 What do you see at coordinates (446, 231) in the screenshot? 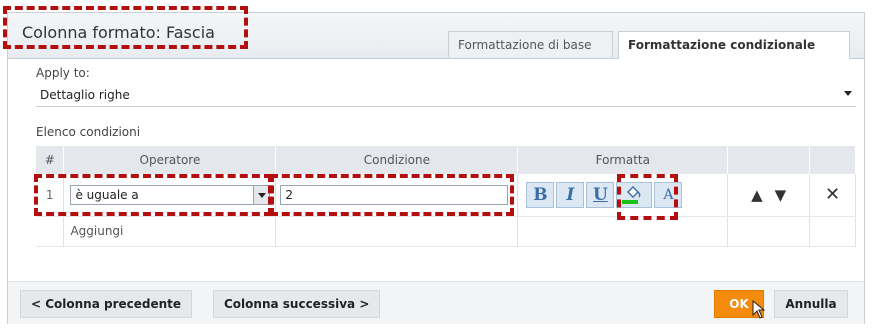
I see `add-row: Aggiungi` at bounding box center [446, 231].